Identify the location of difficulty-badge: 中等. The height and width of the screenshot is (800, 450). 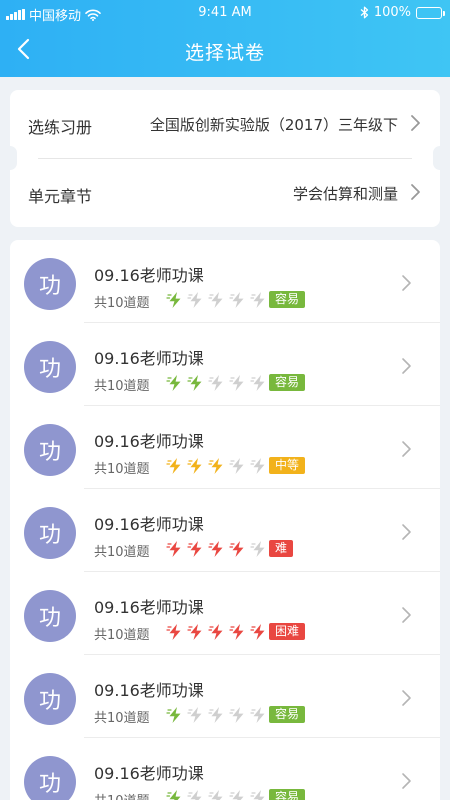
(287, 465).